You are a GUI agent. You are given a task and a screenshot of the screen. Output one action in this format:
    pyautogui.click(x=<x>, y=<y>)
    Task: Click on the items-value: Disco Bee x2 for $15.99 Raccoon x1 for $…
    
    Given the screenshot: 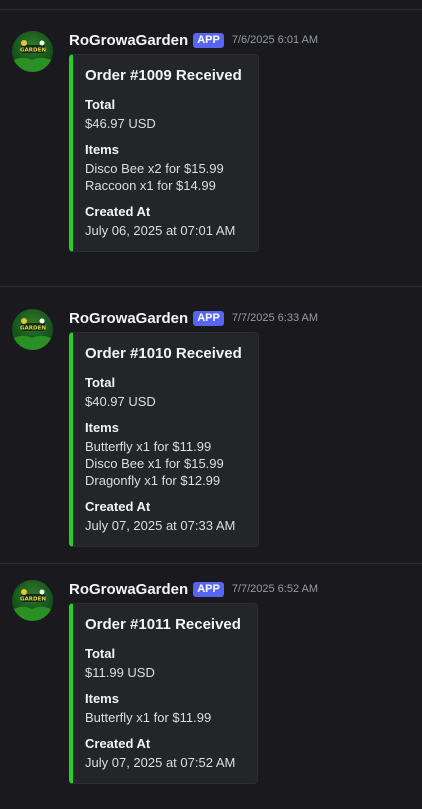 What is the action you would take?
    pyautogui.click(x=163, y=177)
    